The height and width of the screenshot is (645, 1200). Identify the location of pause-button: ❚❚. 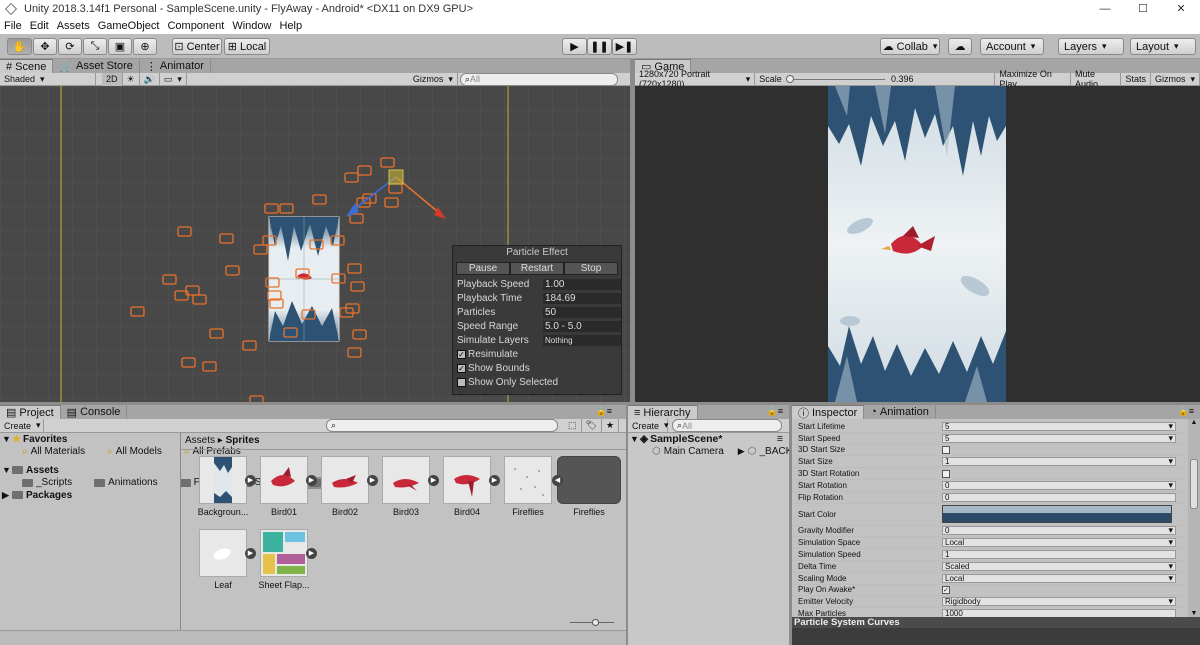
(599, 46).